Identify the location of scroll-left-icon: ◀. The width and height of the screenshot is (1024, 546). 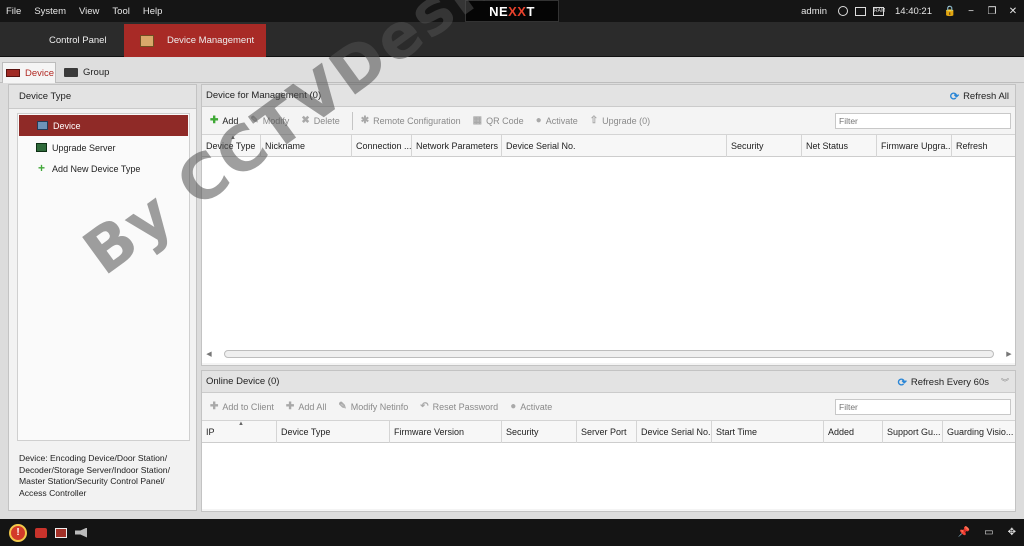
(209, 354).